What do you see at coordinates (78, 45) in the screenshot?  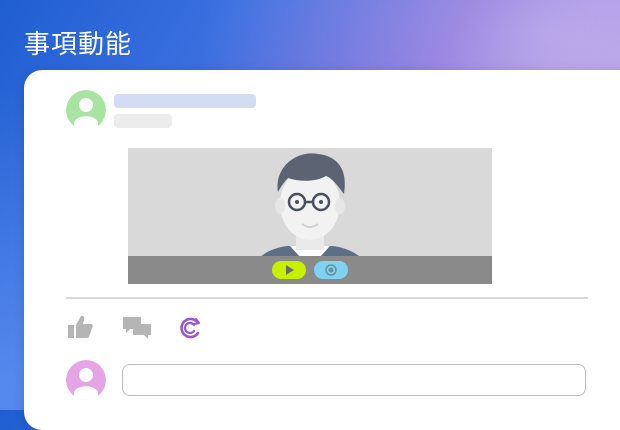 I see `page-title: 事項動能` at bounding box center [78, 45].